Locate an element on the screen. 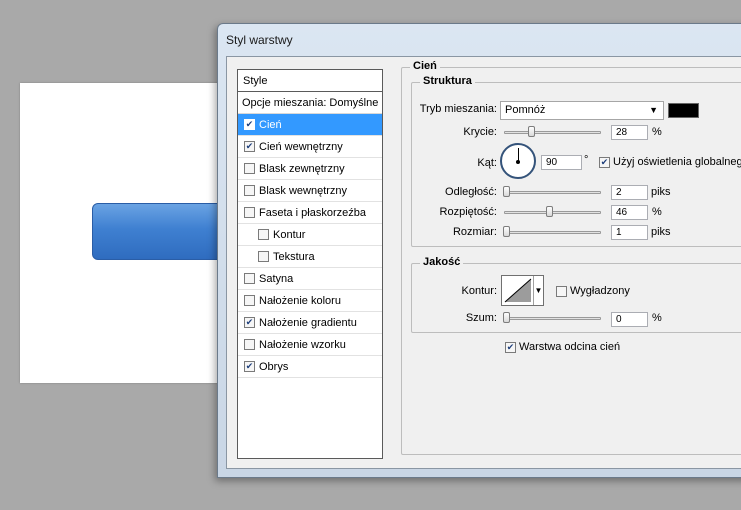  spread-slider-thumb is located at coordinates (549, 211).